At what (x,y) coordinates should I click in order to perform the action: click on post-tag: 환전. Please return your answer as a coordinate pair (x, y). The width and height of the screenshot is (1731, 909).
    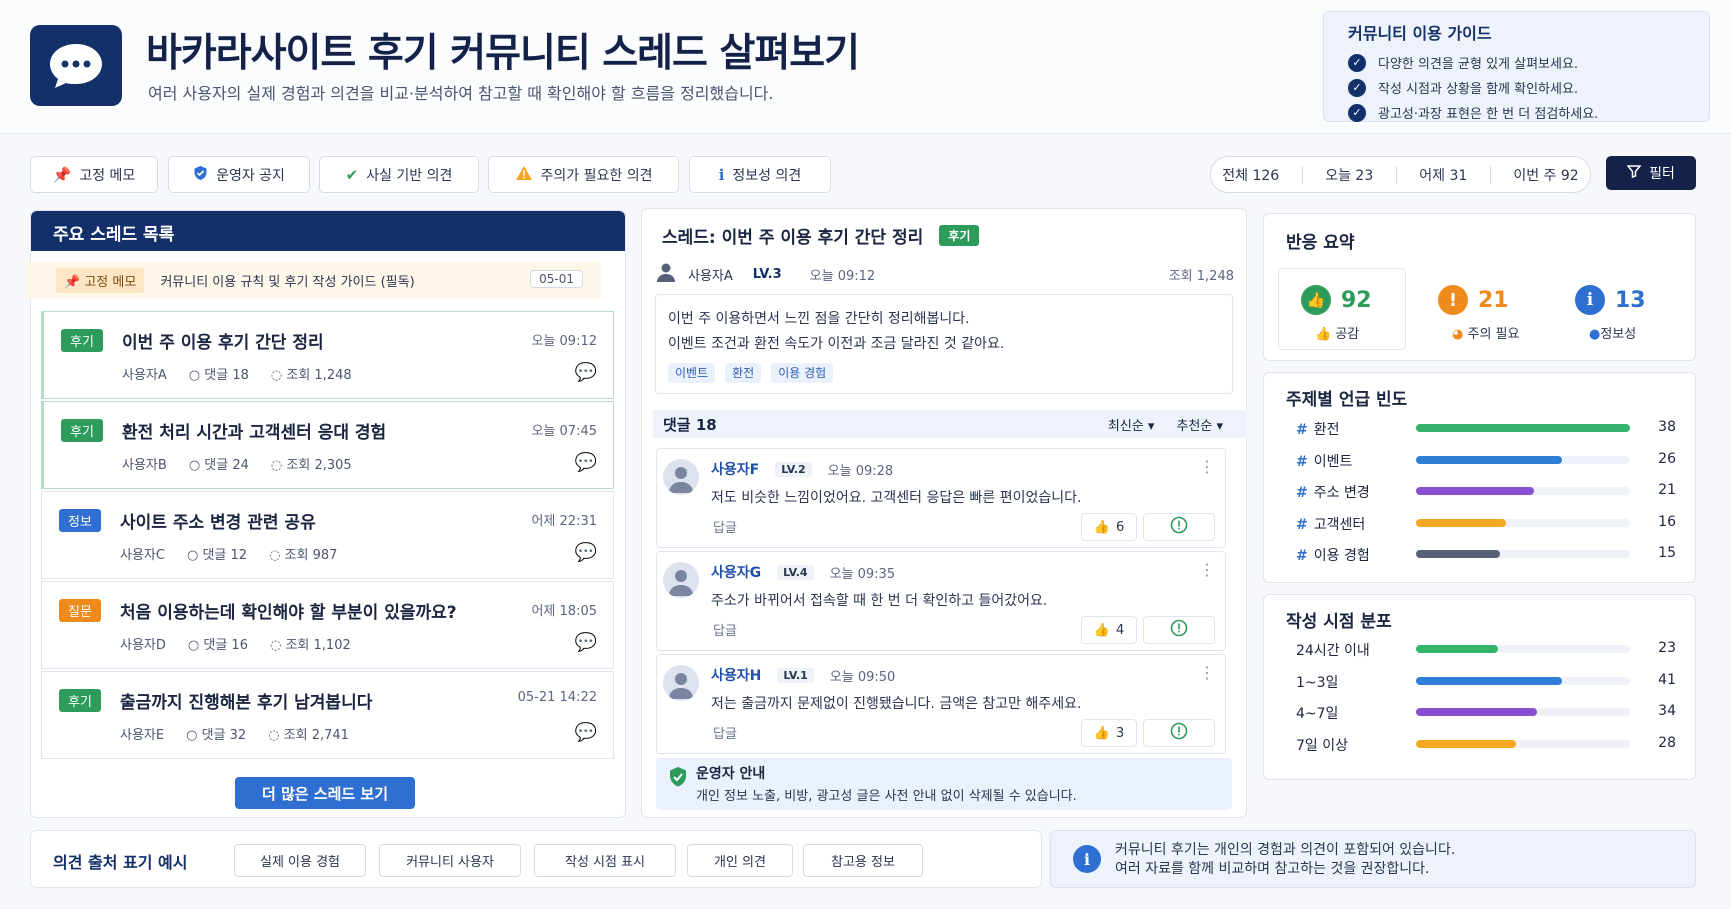
    Looking at the image, I should click on (743, 373).